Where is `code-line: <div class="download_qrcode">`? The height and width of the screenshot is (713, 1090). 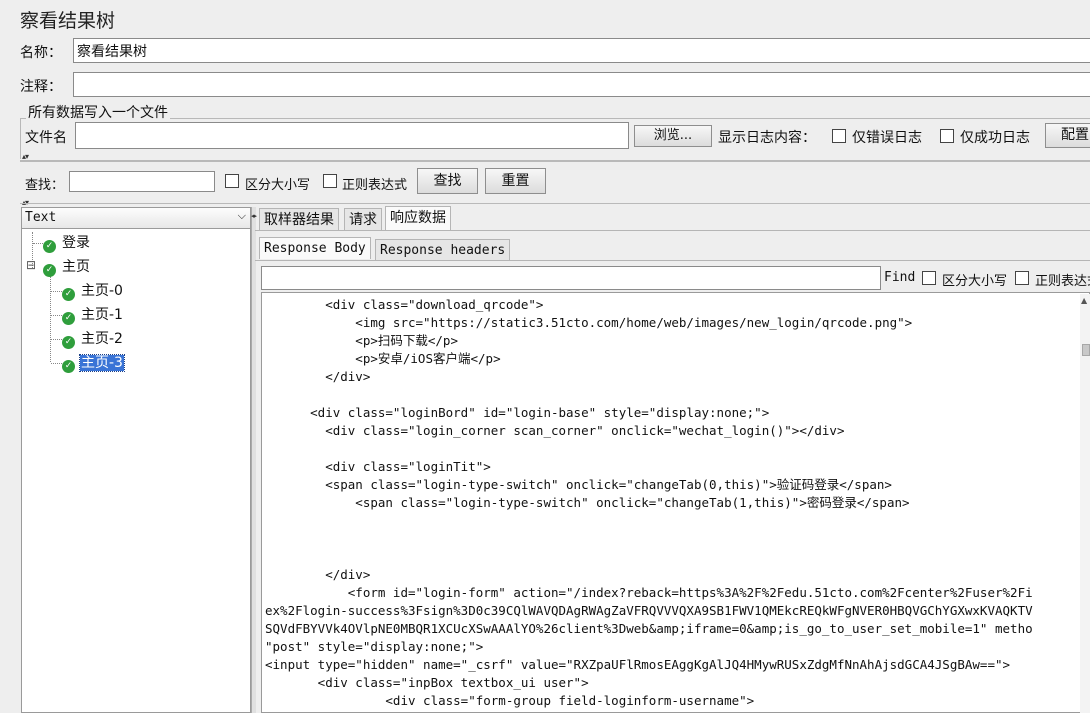
code-line: <div class="download_qrcode"> is located at coordinates (404, 304).